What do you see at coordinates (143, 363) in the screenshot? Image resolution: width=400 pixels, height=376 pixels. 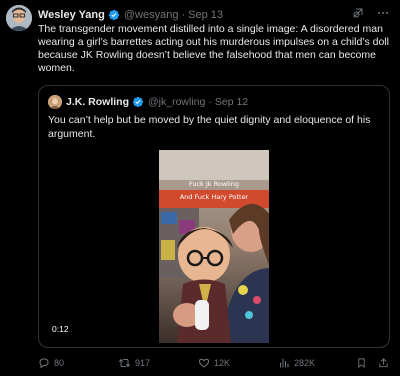 I see `repost-count: 917` at bounding box center [143, 363].